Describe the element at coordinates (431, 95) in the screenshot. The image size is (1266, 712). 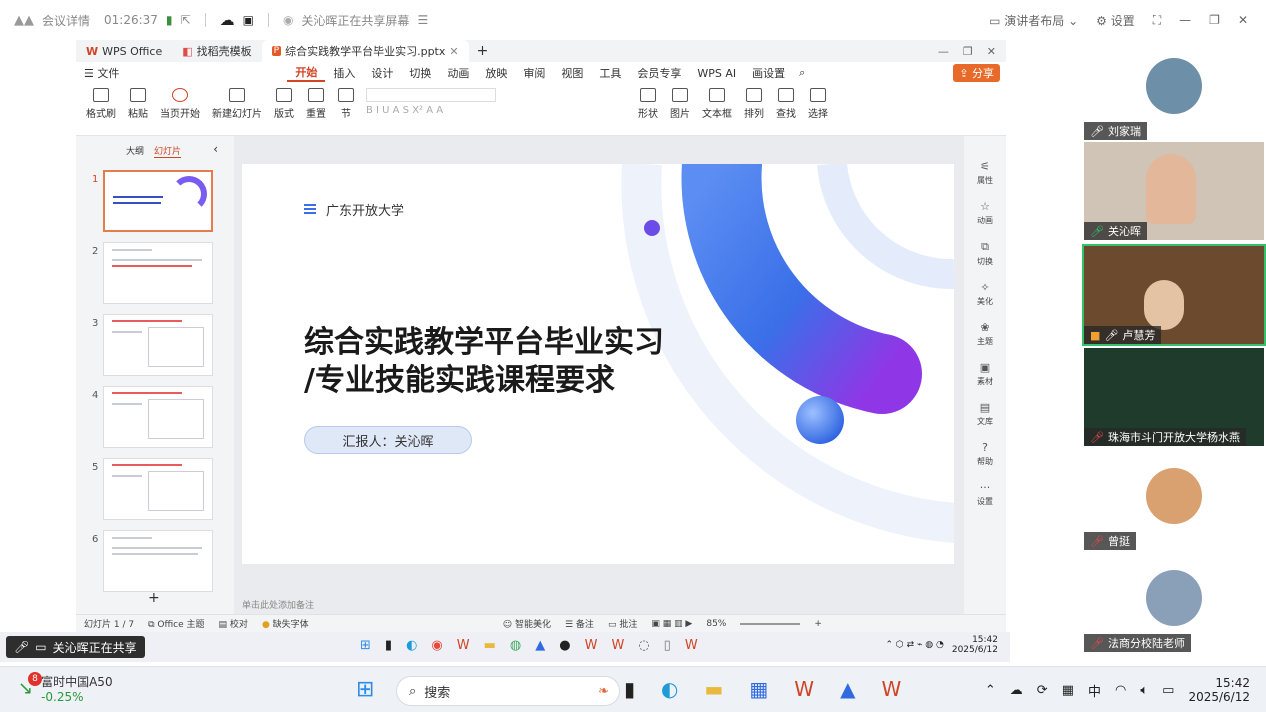
I see `font-family-select` at that location.